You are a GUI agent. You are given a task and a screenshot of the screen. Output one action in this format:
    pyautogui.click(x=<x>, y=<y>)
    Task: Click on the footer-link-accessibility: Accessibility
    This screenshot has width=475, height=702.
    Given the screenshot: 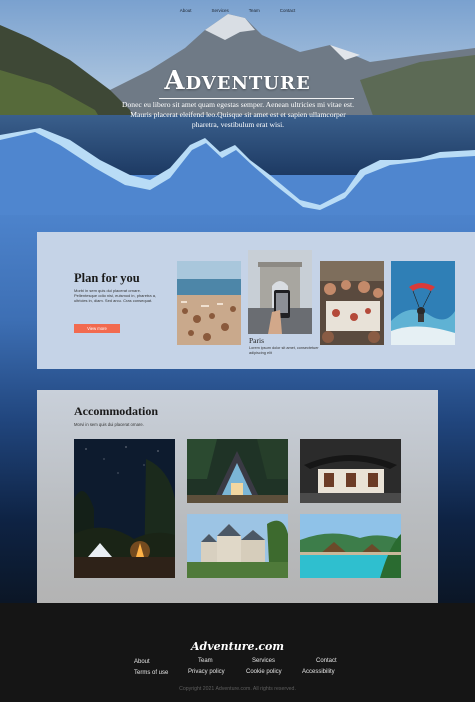 What is the action you would take?
    pyautogui.click(x=318, y=672)
    